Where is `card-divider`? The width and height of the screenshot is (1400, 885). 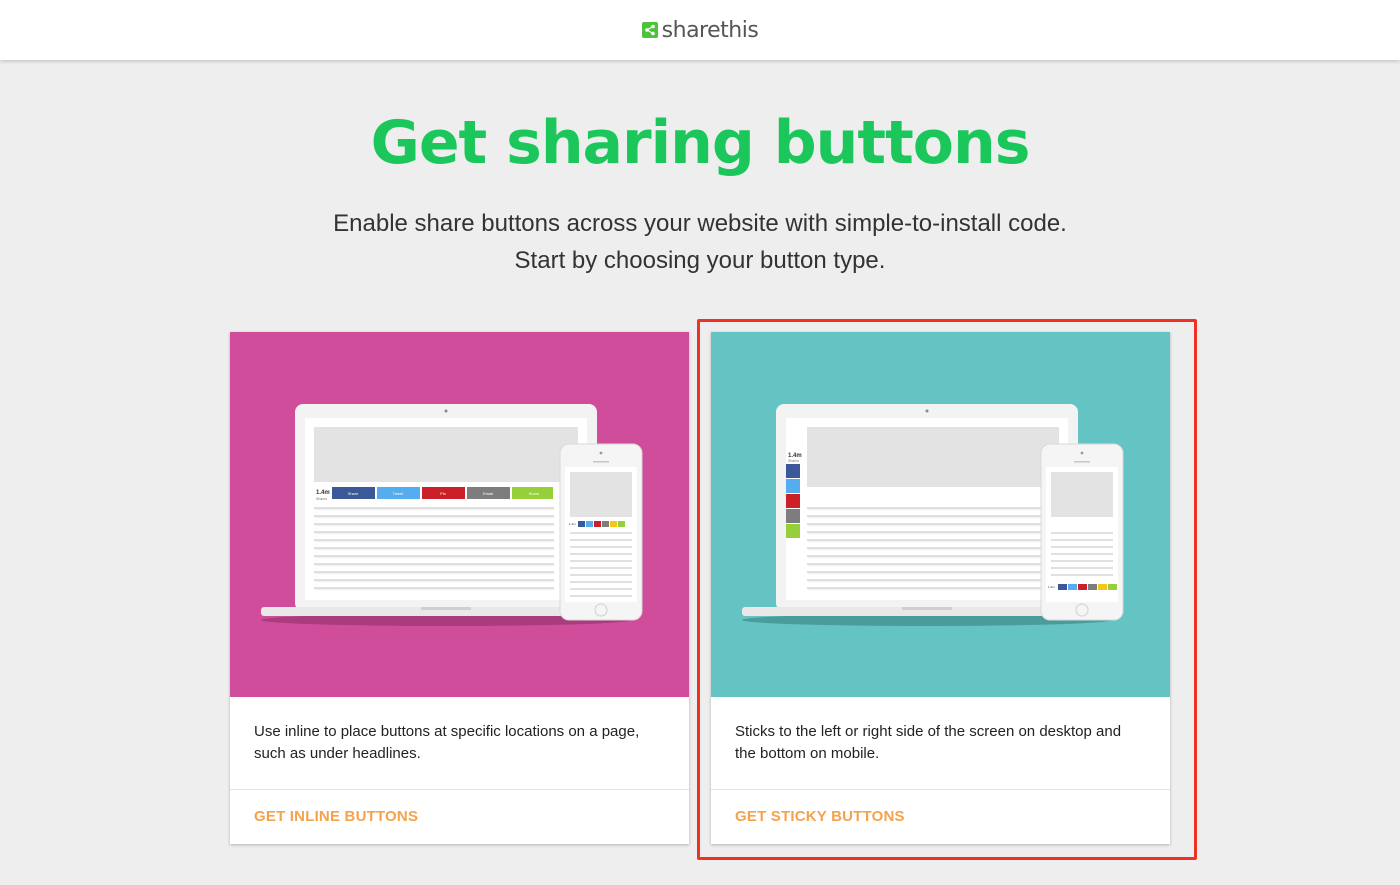
card-divider is located at coordinates (459, 789).